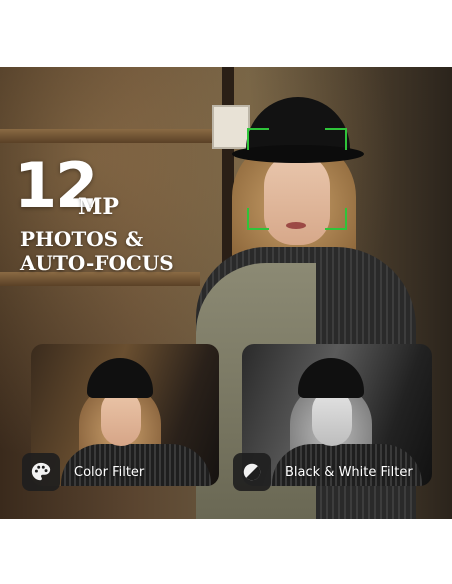  What do you see at coordinates (297, 199) in the screenshot?
I see `model-face` at bounding box center [297, 199].